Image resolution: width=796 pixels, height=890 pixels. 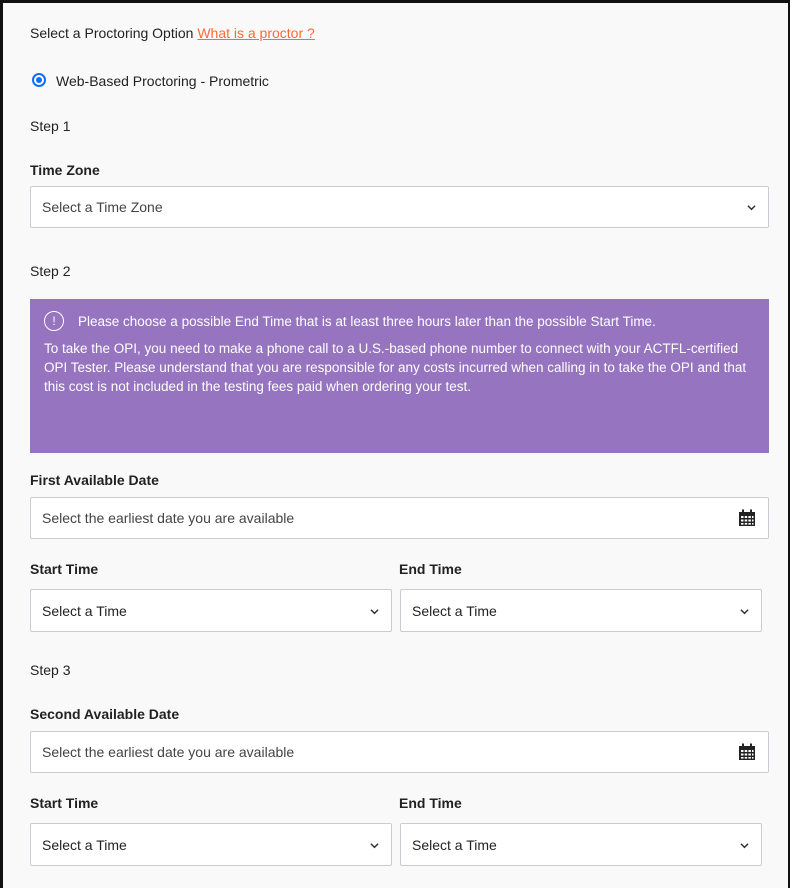 I want to click on web-proctoring-radio, so click(x=40, y=81).